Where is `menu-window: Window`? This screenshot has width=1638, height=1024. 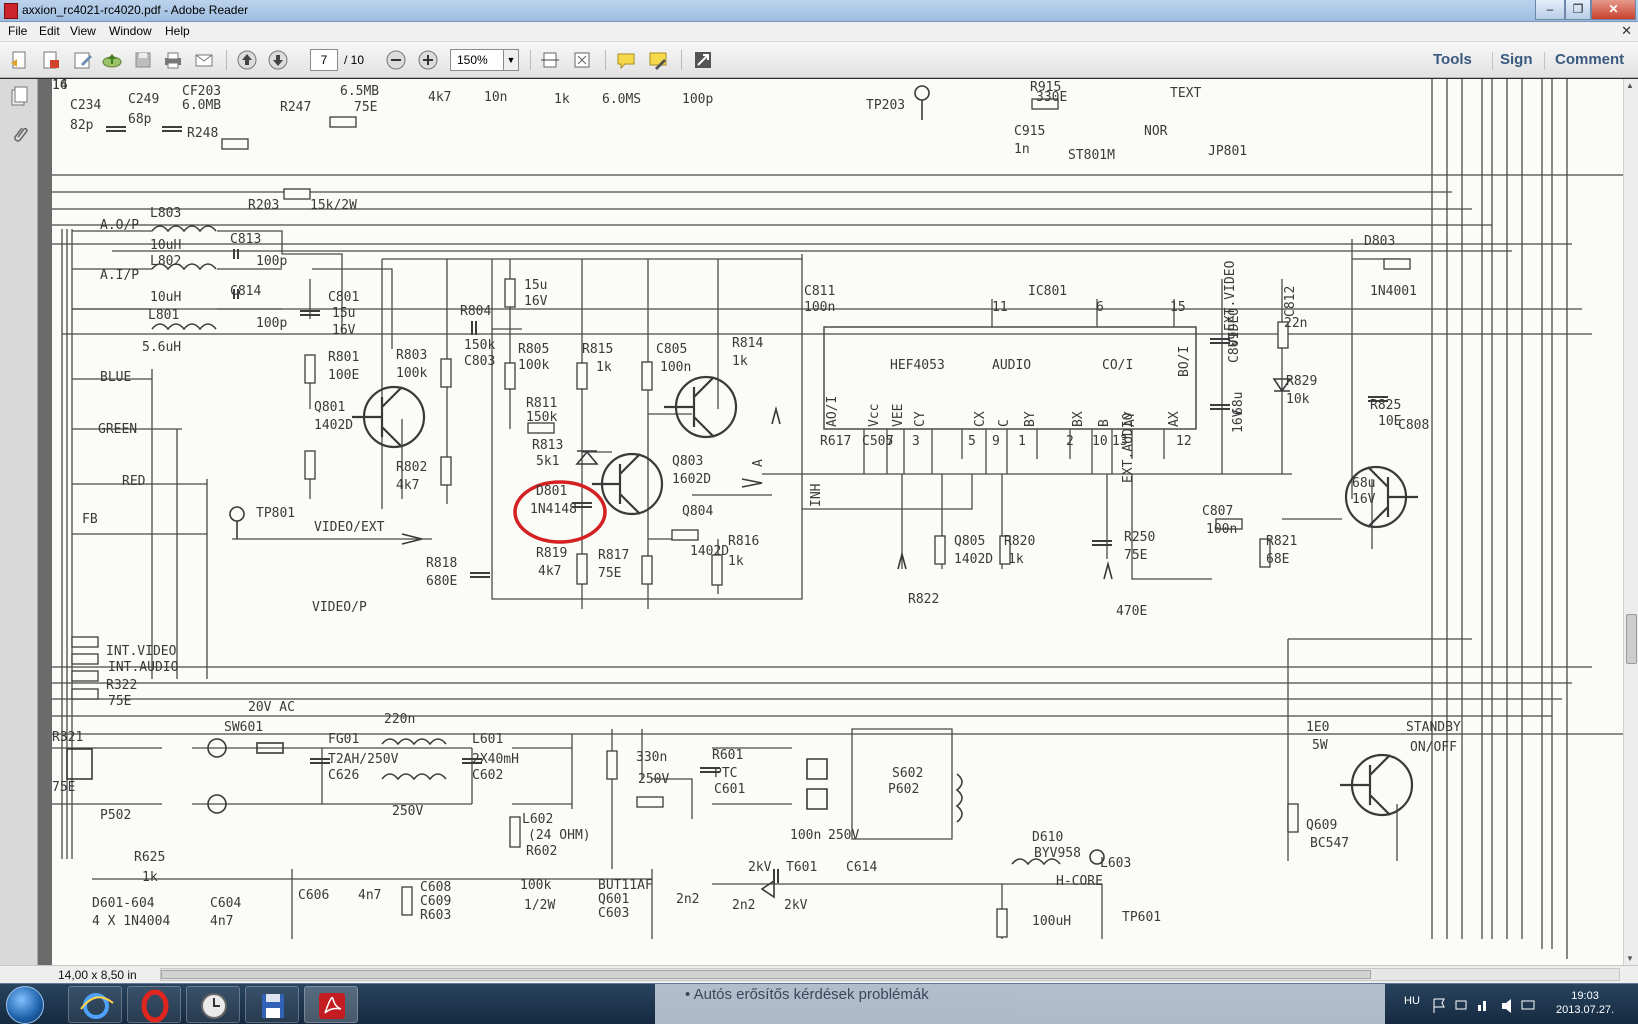 menu-window: Window is located at coordinates (130, 31).